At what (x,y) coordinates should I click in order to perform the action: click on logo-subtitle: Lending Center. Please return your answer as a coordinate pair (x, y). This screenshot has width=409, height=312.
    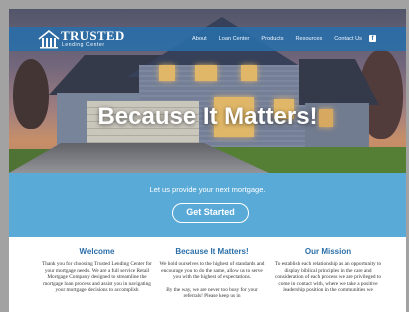
    Looking at the image, I should click on (83, 45).